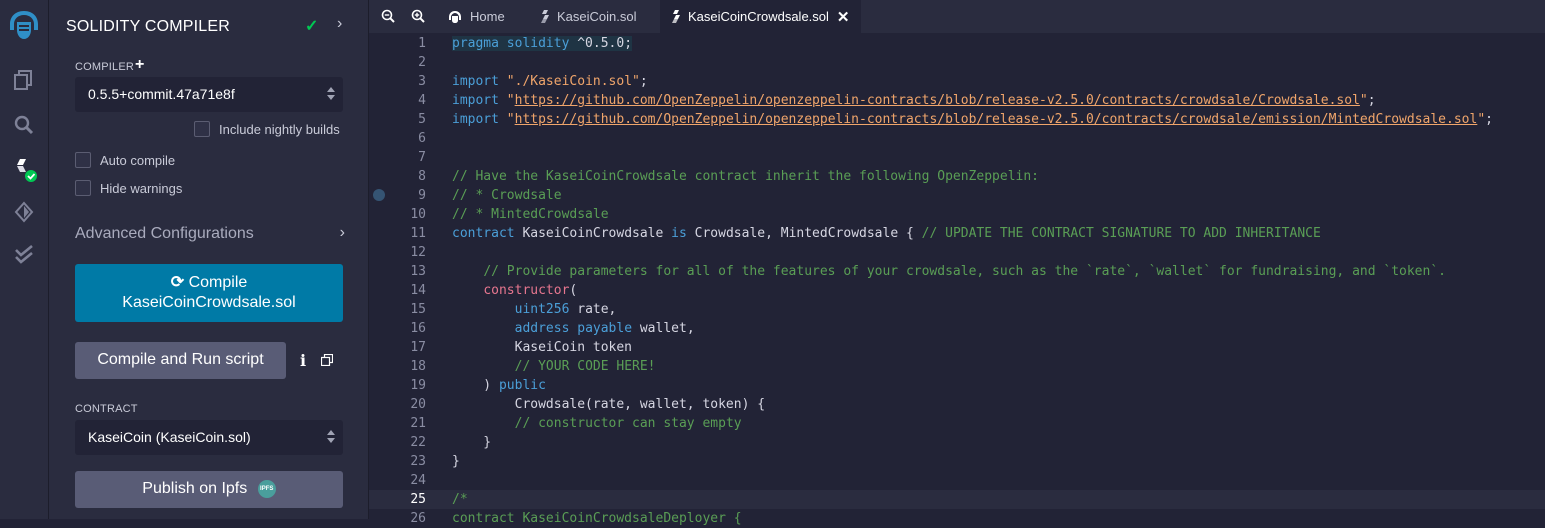  What do you see at coordinates (957, 404) in the screenshot?
I see `code-line: 20 Crowdsale(rate, wallet, token) {` at bounding box center [957, 404].